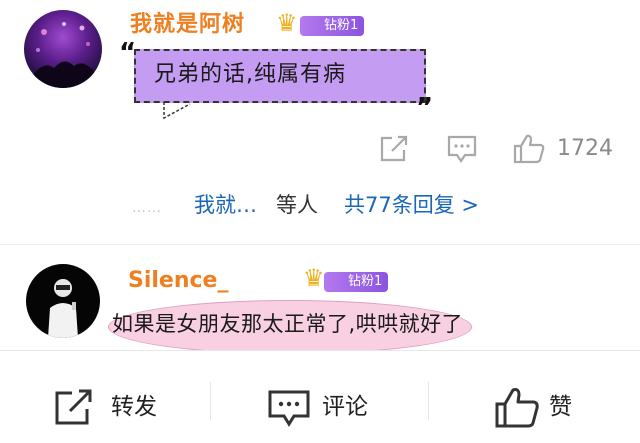  What do you see at coordinates (394, 151) in the screenshot?
I see `share-icon` at bounding box center [394, 151].